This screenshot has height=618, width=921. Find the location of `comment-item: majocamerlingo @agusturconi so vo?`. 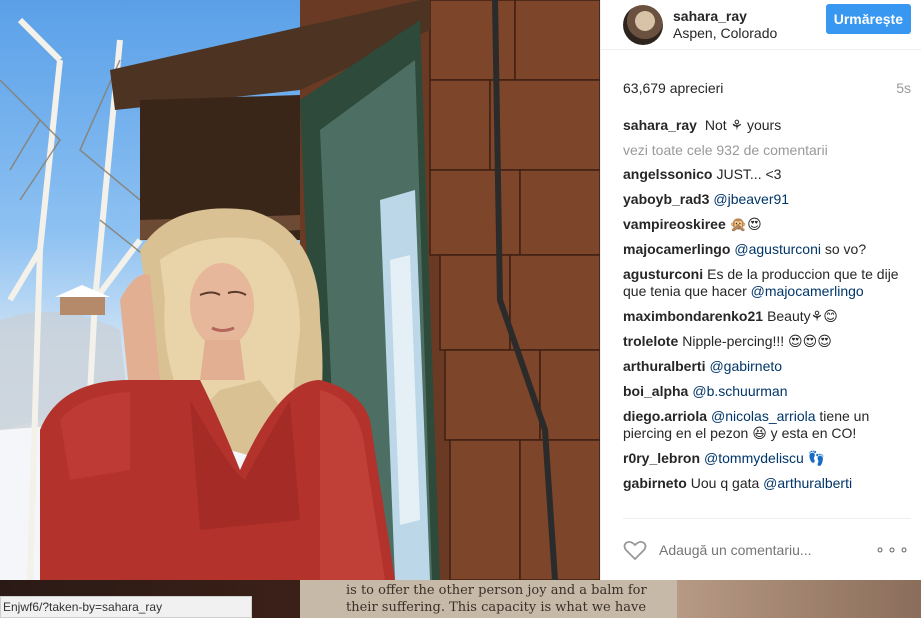

comment-item: majocamerlingo @agusturconi so vo? is located at coordinates (767, 249).